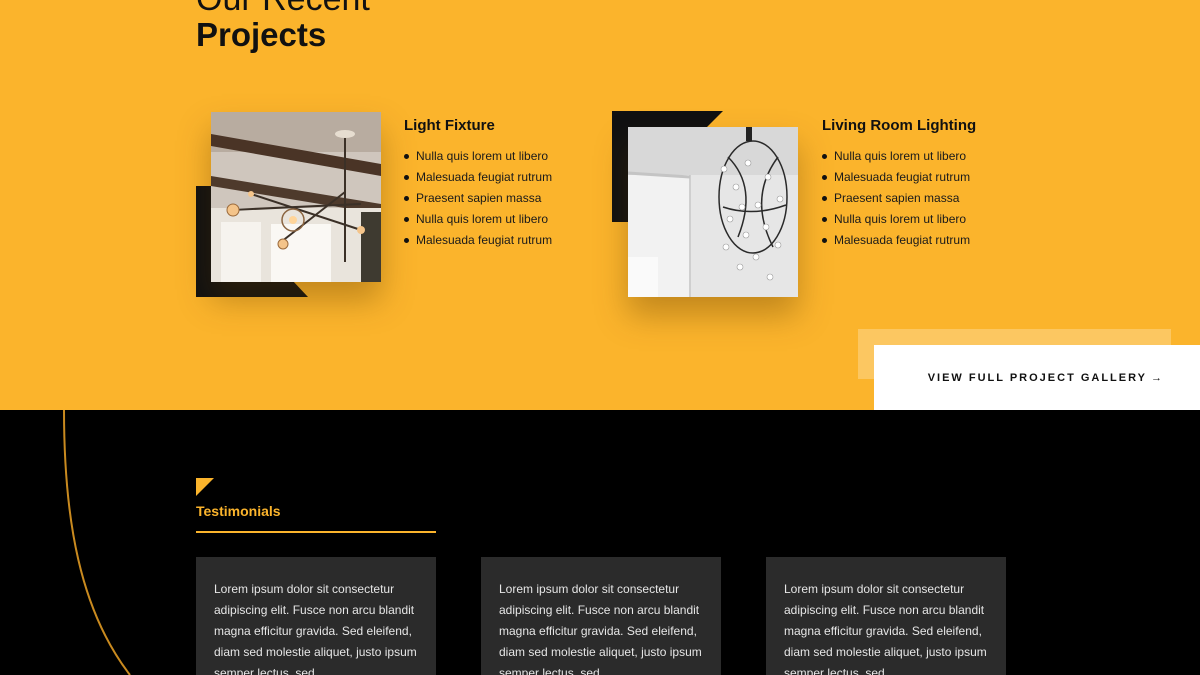 Image resolution: width=1200 pixels, height=675 pixels. I want to click on view-gallery-button: VIEW FULL PROJECT GALLERY →, so click(1037, 377).